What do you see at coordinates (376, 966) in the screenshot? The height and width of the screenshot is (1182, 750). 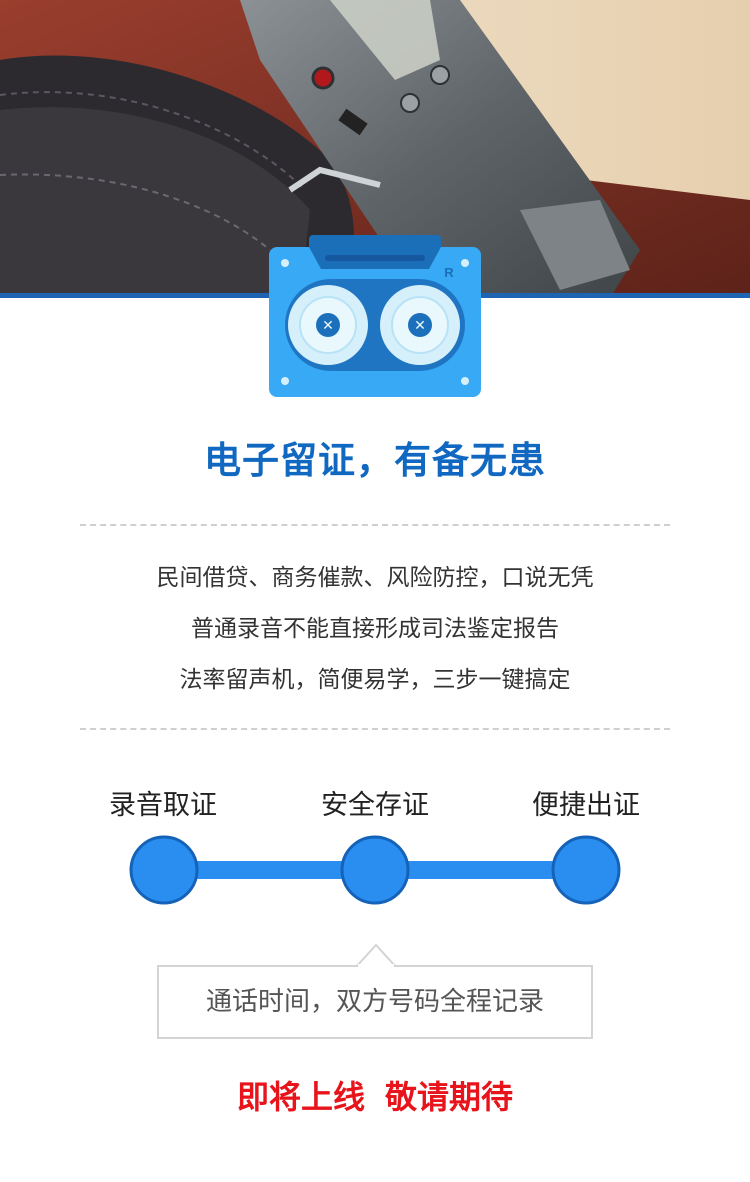 I see `callout-pointer-mask` at bounding box center [376, 966].